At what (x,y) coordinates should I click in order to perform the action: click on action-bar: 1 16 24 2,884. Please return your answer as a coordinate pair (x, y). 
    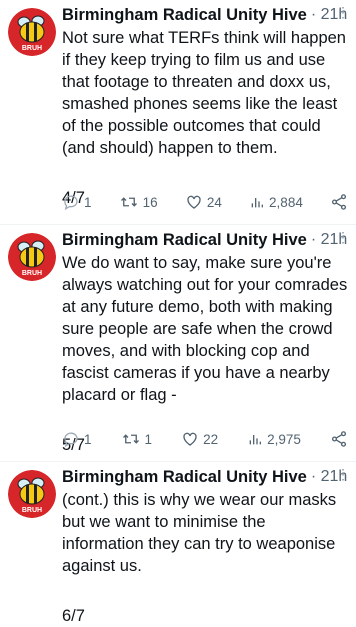
    Looking at the image, I should click on (205, 202).